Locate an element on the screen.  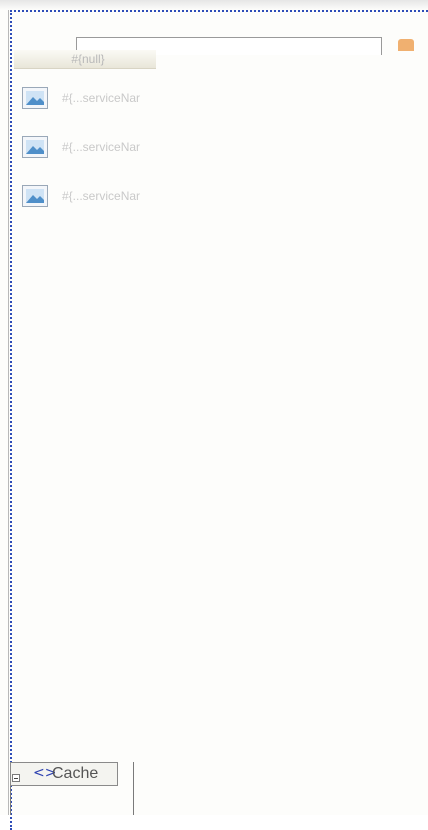
left-ruler-line is located at coordinates (8, 412).